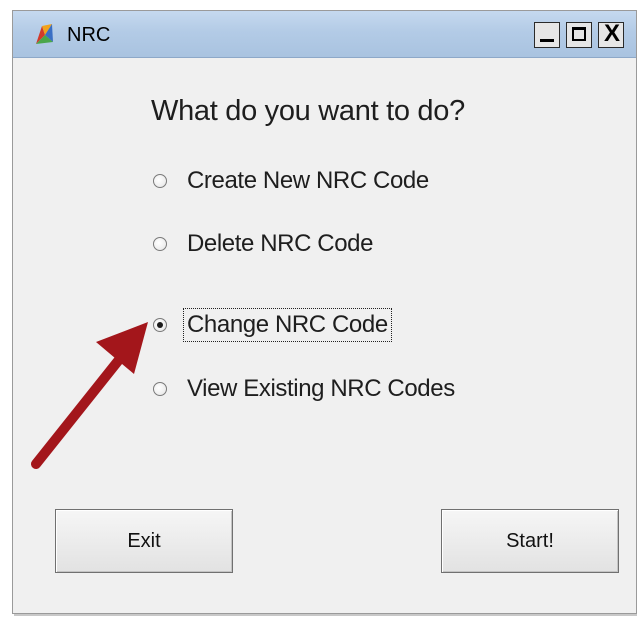 This screenshot has width=637, height=624. What do you see at coordinates (321, 389) in the screenshot?
I see `option-label: View Existing NRC Codes` at bounding box center [321, 389].